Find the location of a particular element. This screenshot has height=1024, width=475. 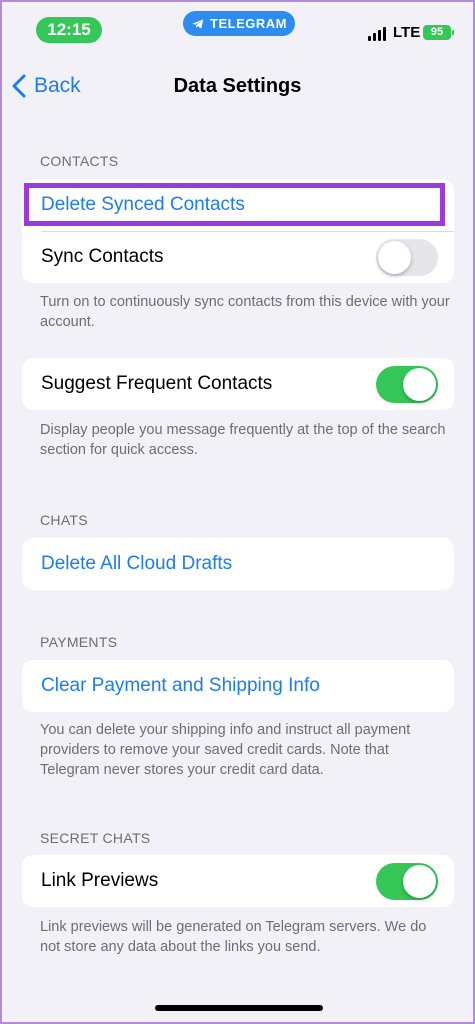

section-header-contacts: CONTACTS is located at coordinates (79, 161).